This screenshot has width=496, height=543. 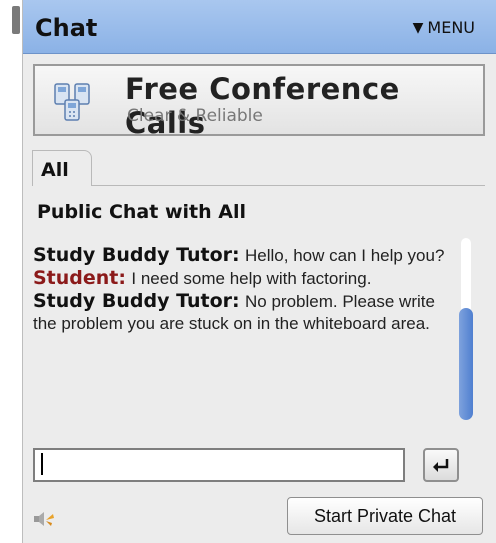 I want to click on message-sender: Student:, so click(x=79, y=278).